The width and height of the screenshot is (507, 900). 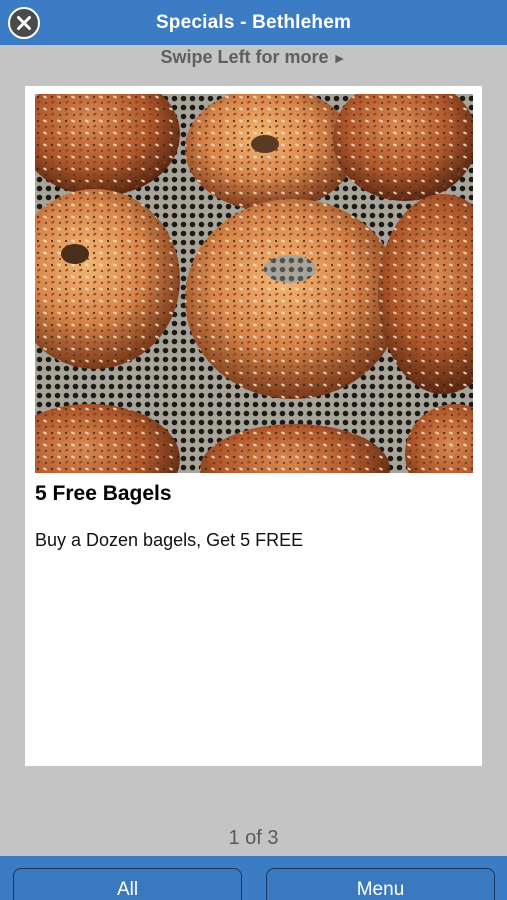 What do you see at coordinates (380, 884) in the screenshot?
I see `menu-button: Menu` at bounding box center [380, 884].